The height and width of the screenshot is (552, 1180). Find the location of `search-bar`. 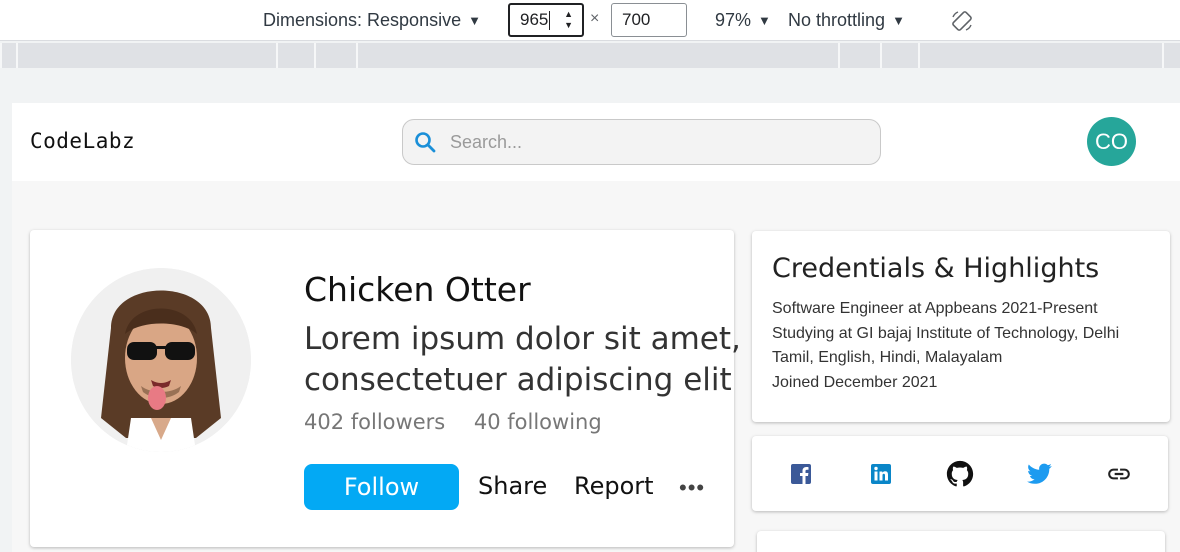

search-bar is located at coordinates (641, 142).